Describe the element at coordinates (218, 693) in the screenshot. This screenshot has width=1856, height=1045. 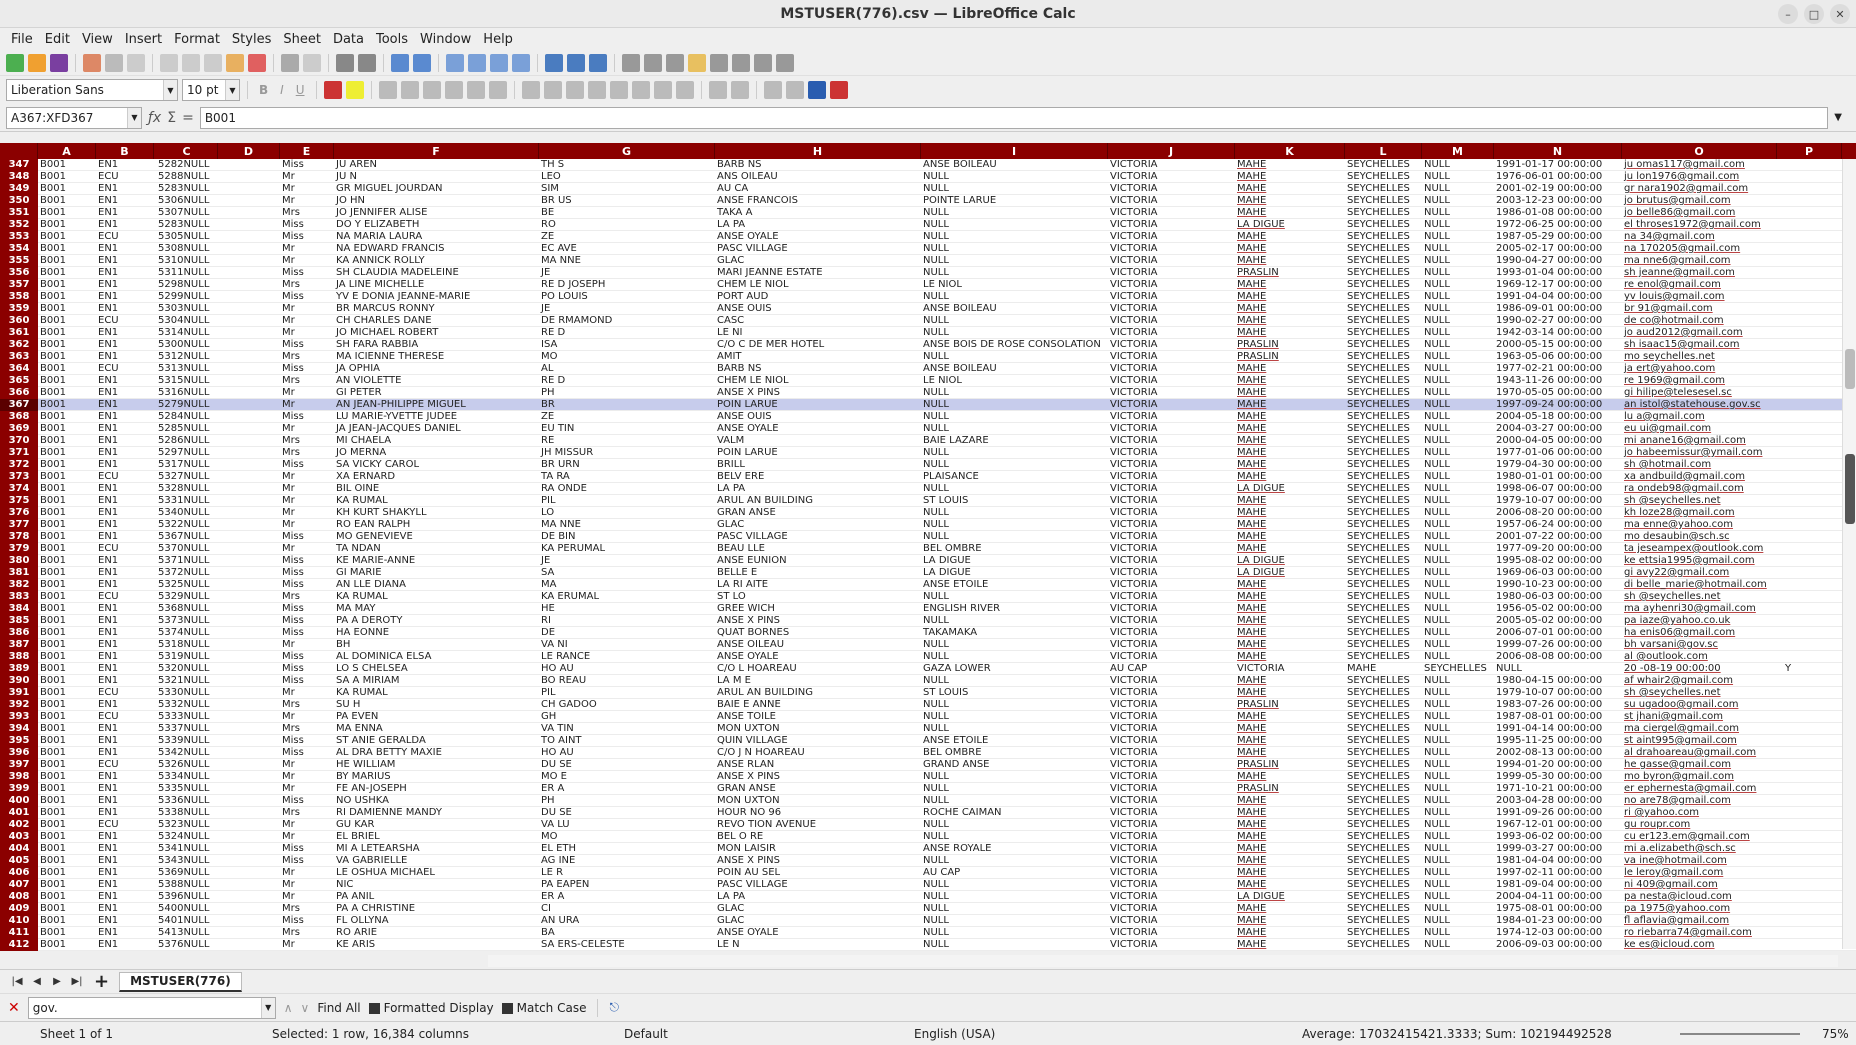
I see `cell-c: 5330NULL` at that location.